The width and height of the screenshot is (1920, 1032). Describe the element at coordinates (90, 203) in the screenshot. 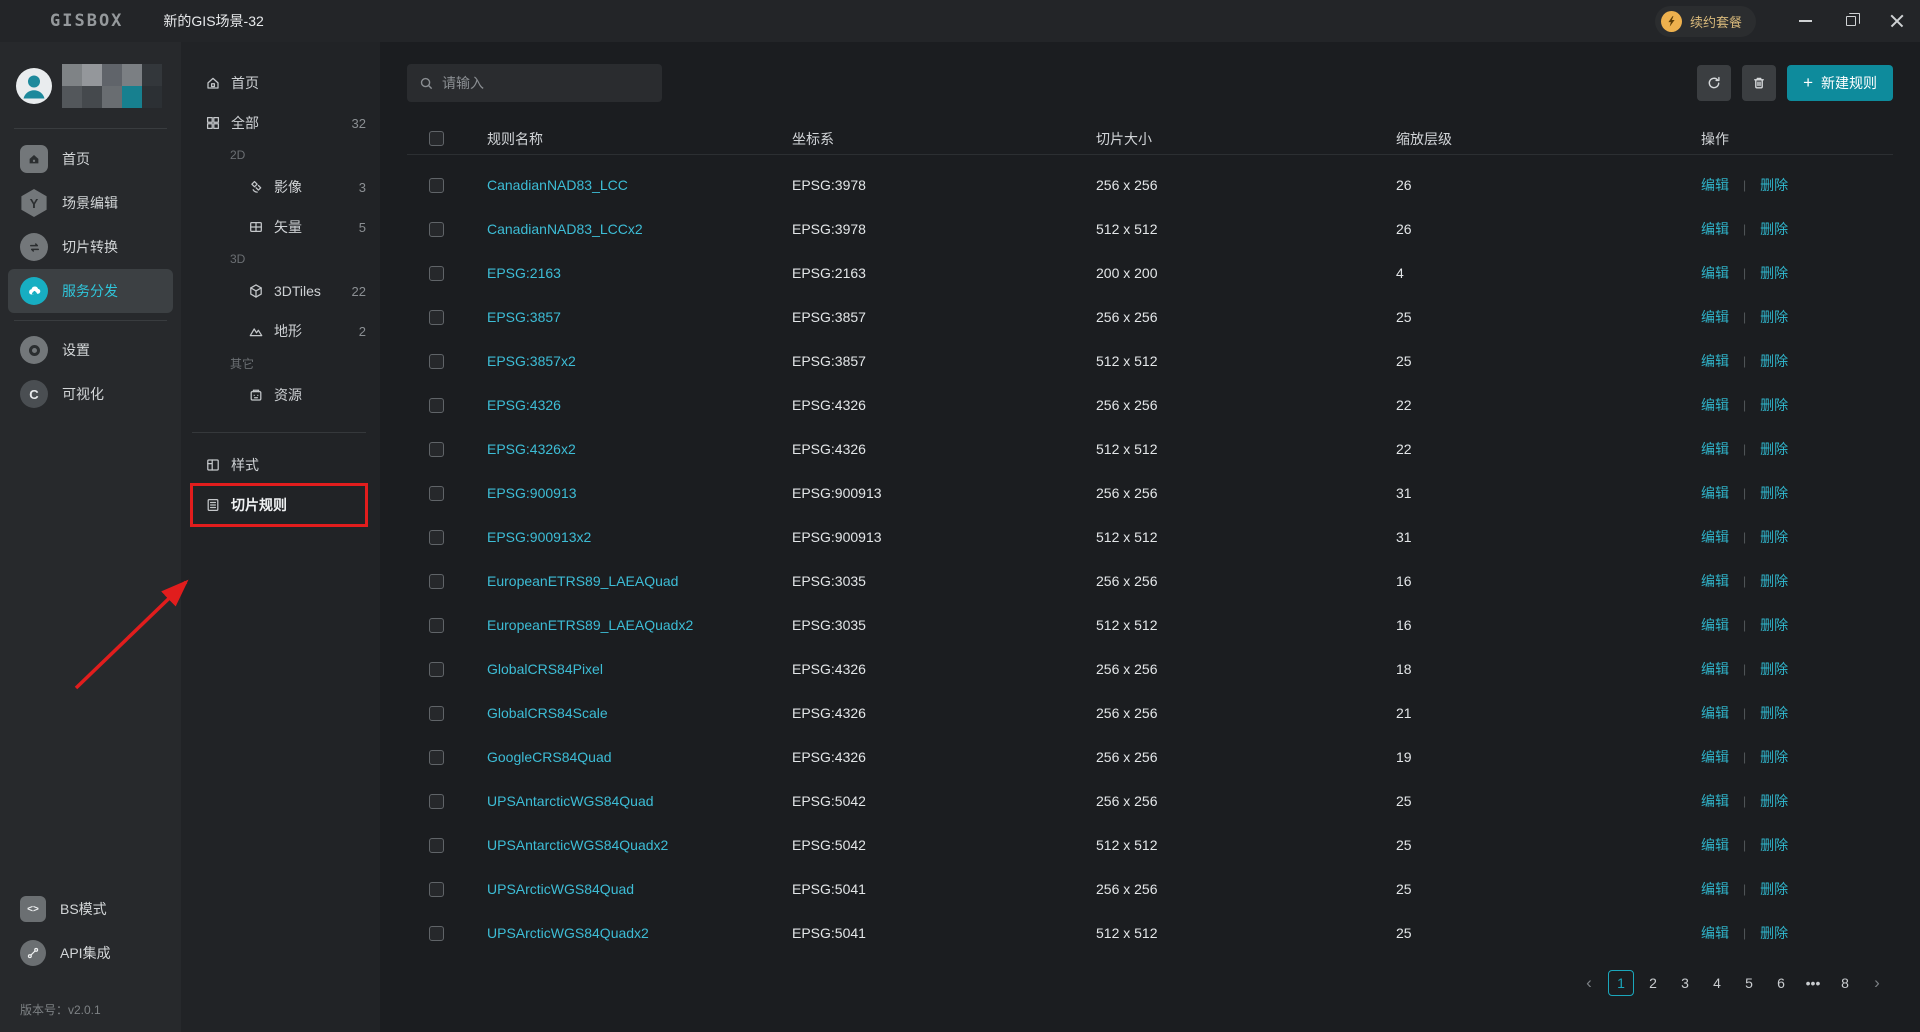

I see `sidebar-item-2: Y 场景编辑` at that location.